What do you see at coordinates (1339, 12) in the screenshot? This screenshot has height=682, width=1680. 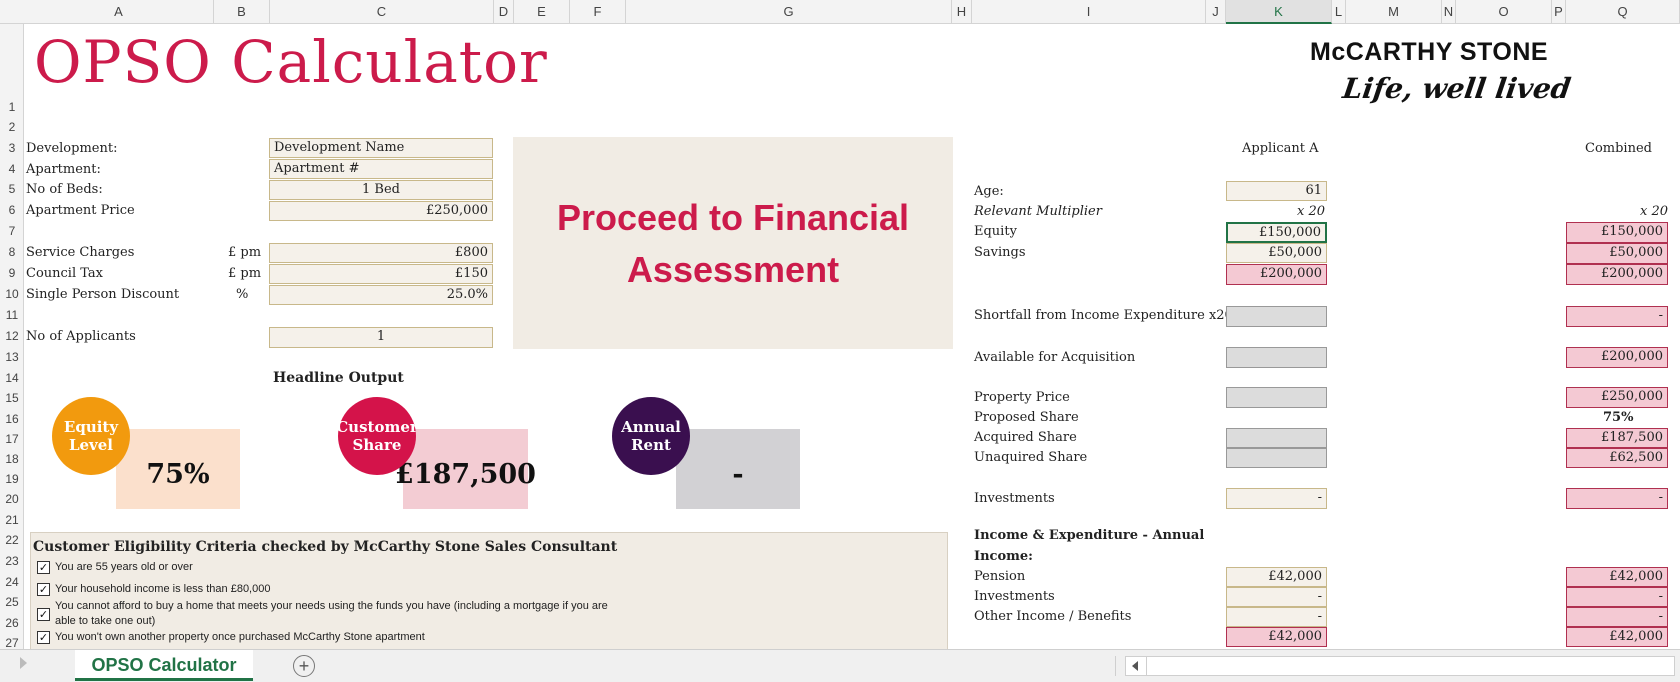 I see `column-header-l: L` at bounding box center [1339, 12].